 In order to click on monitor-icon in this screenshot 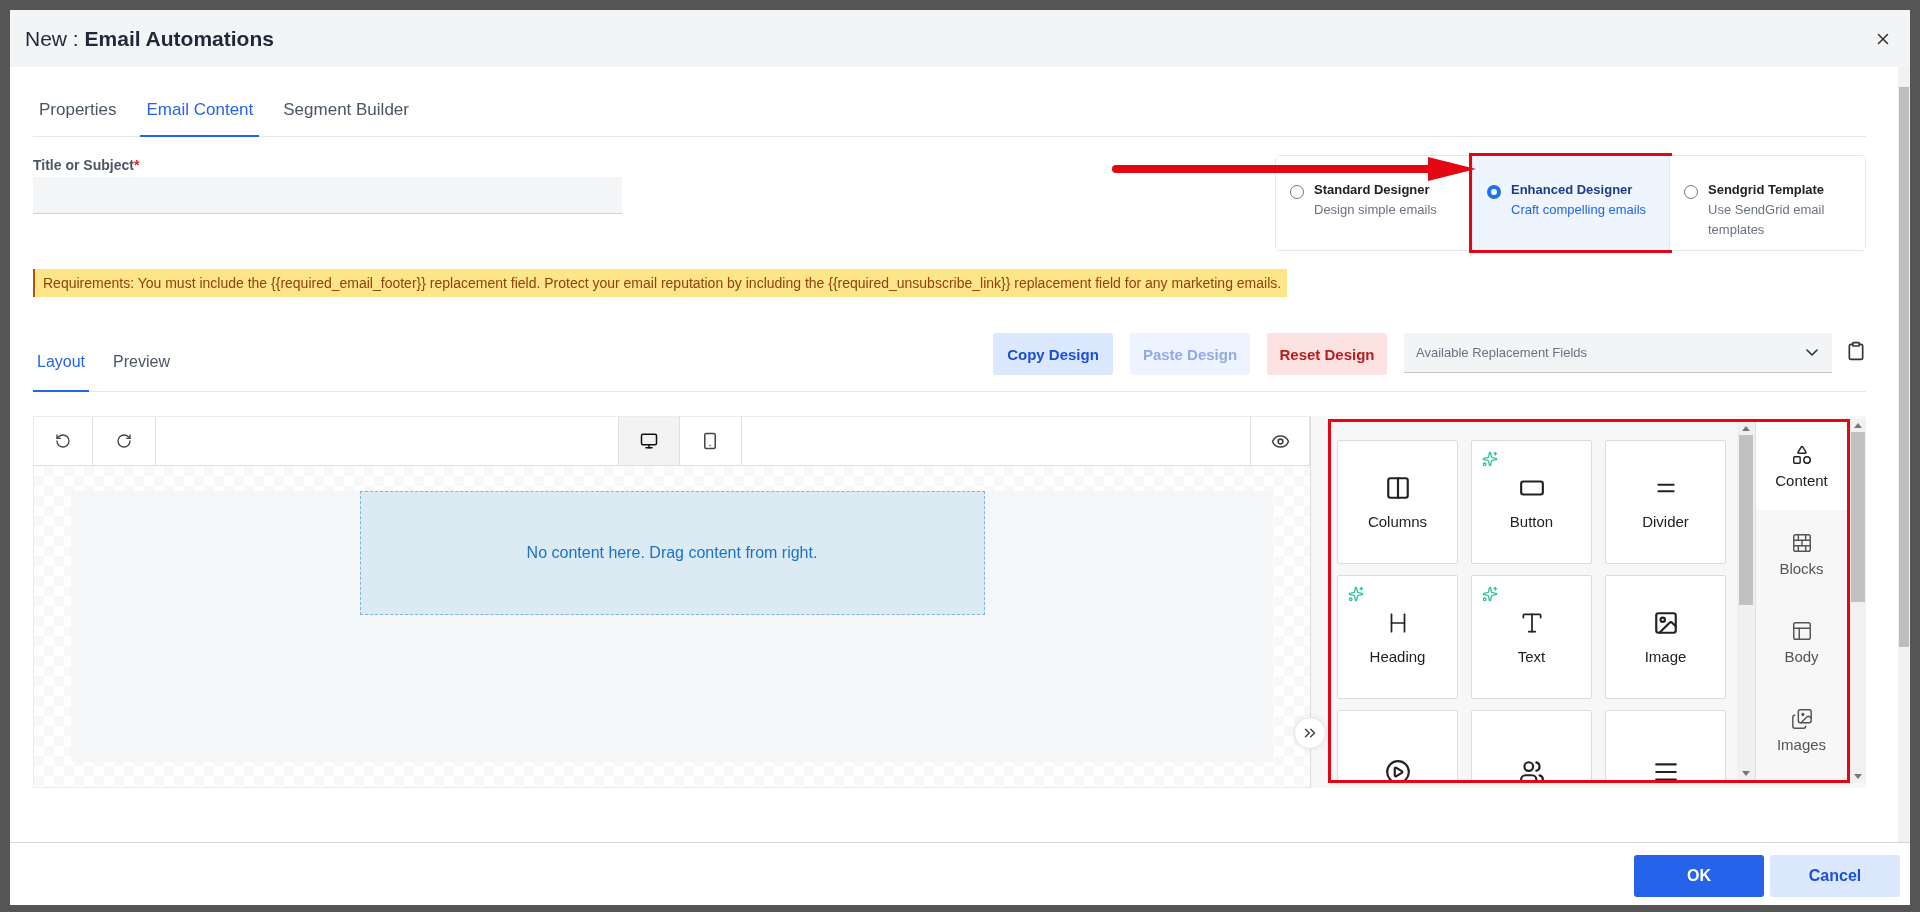, I will do `click(648, 441)`.